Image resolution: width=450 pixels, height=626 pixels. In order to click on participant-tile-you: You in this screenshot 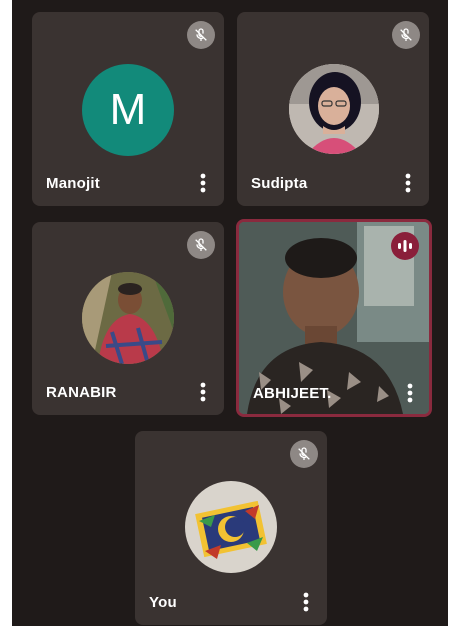, I will do `click(231, 528)`.